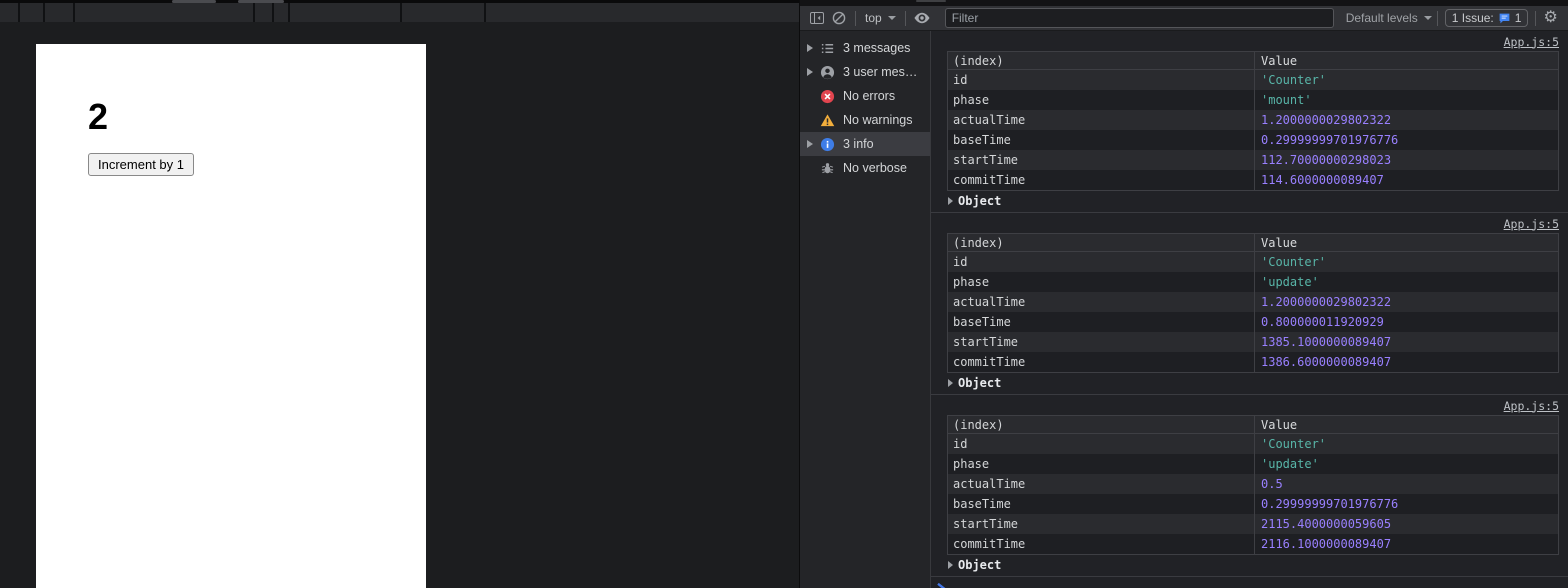 This screenshot has height=588, width=1568. Describe the element at coordinates (1253, 322) in the screenshot. I see `table-row: baseTime 0.800000011920929` at that location.